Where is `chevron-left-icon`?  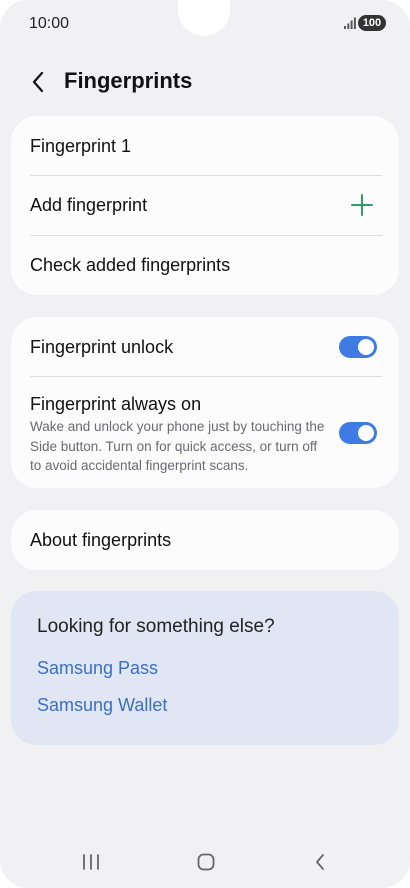
chevron-left-icon is located at coordinates (38, 82).